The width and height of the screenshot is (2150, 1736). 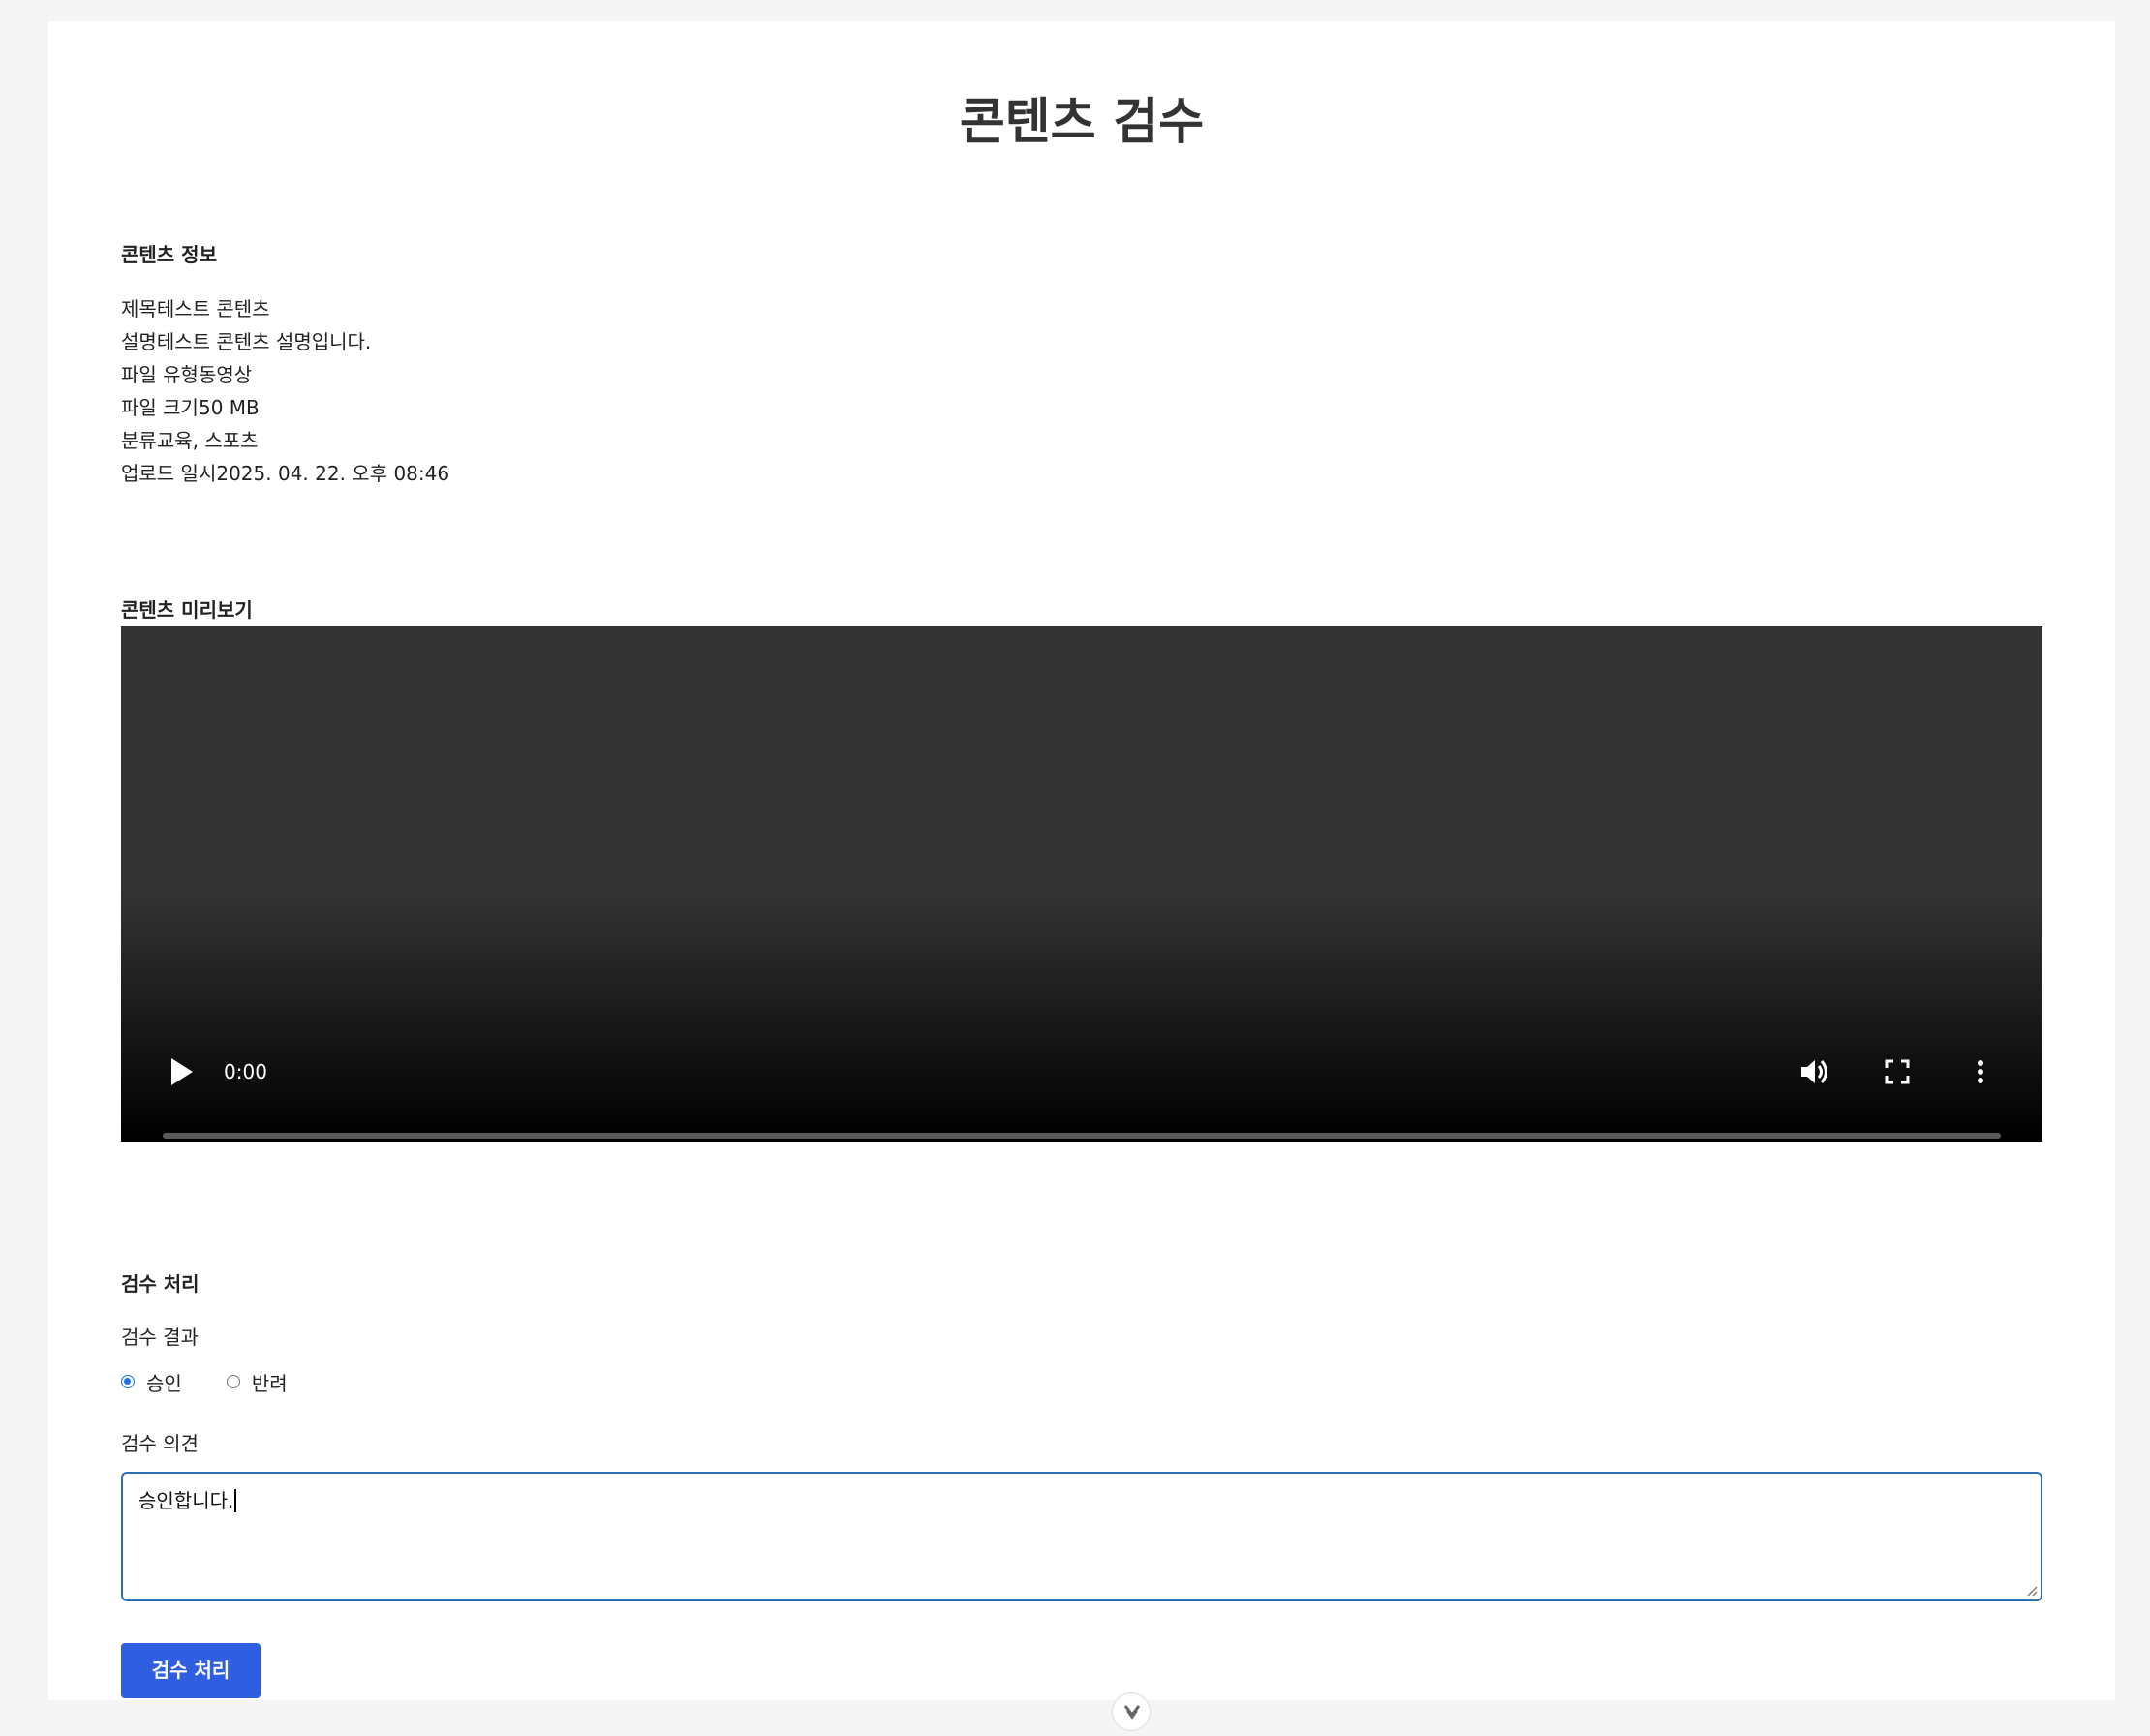 I want to click on info-row-category: 분류교육, 스포츠, so click(x=285, y=440).